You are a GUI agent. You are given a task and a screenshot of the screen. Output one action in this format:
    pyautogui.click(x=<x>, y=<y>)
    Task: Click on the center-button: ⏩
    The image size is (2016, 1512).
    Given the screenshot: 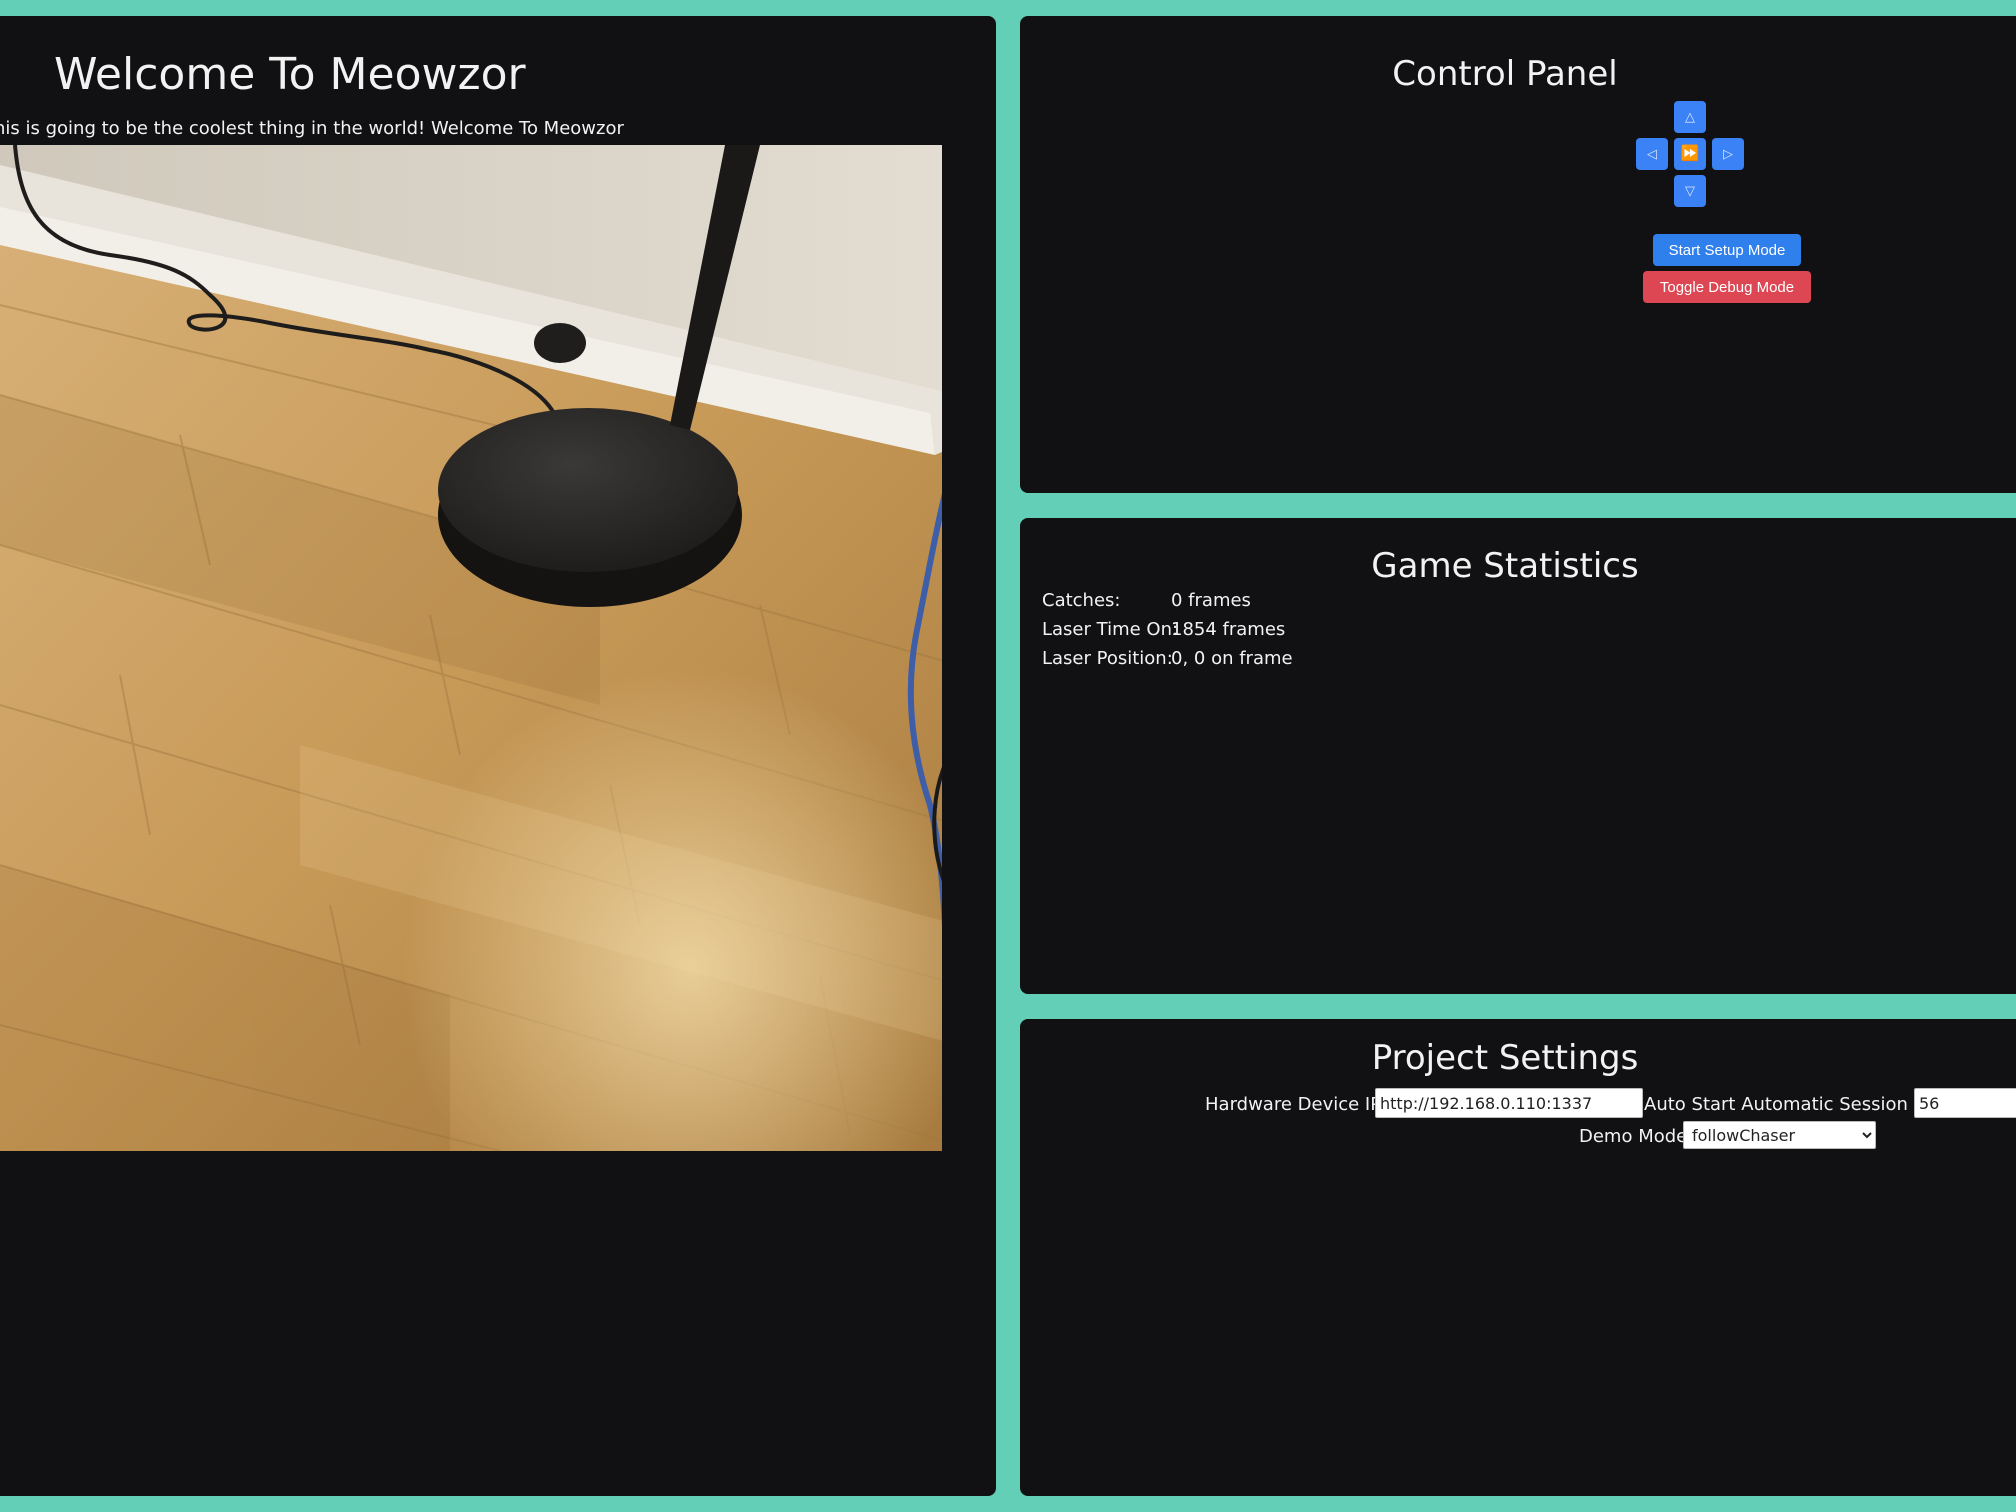 What is the action you would take?
    pyautogui.click(x=1690, y=154)
    